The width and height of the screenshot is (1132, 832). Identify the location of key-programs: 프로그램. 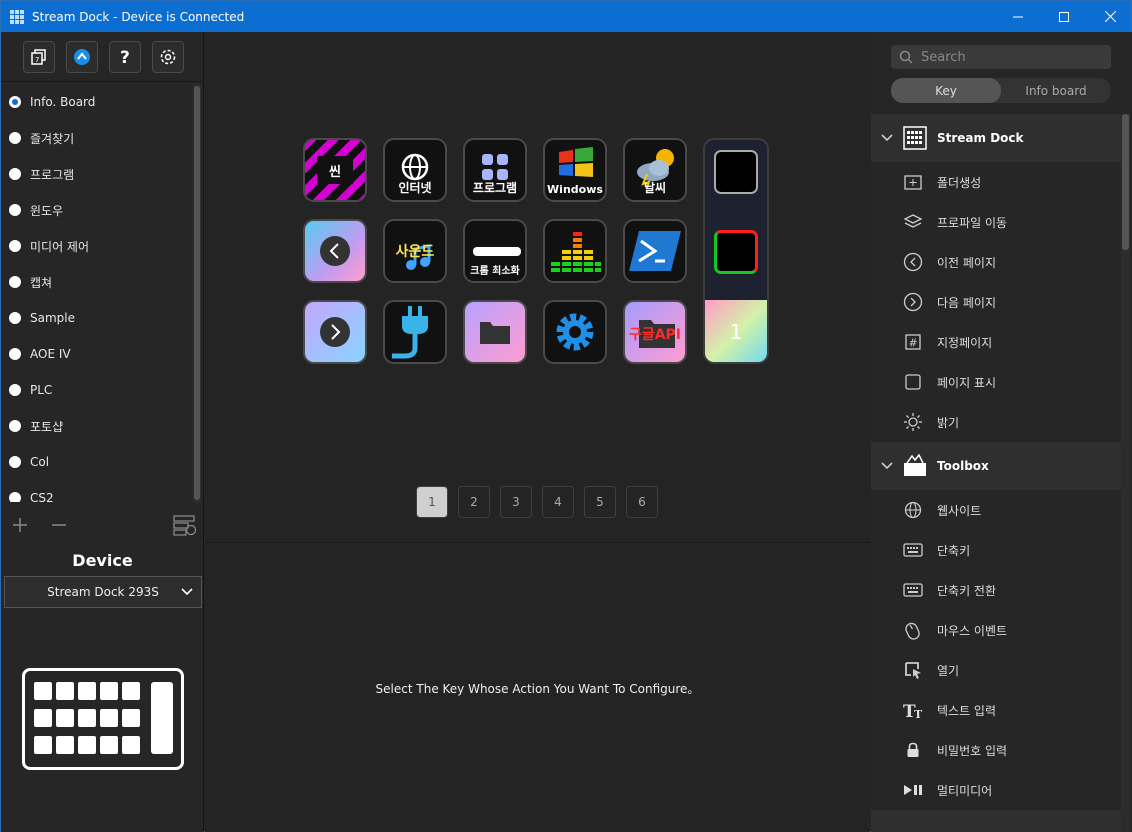
(495, 170).